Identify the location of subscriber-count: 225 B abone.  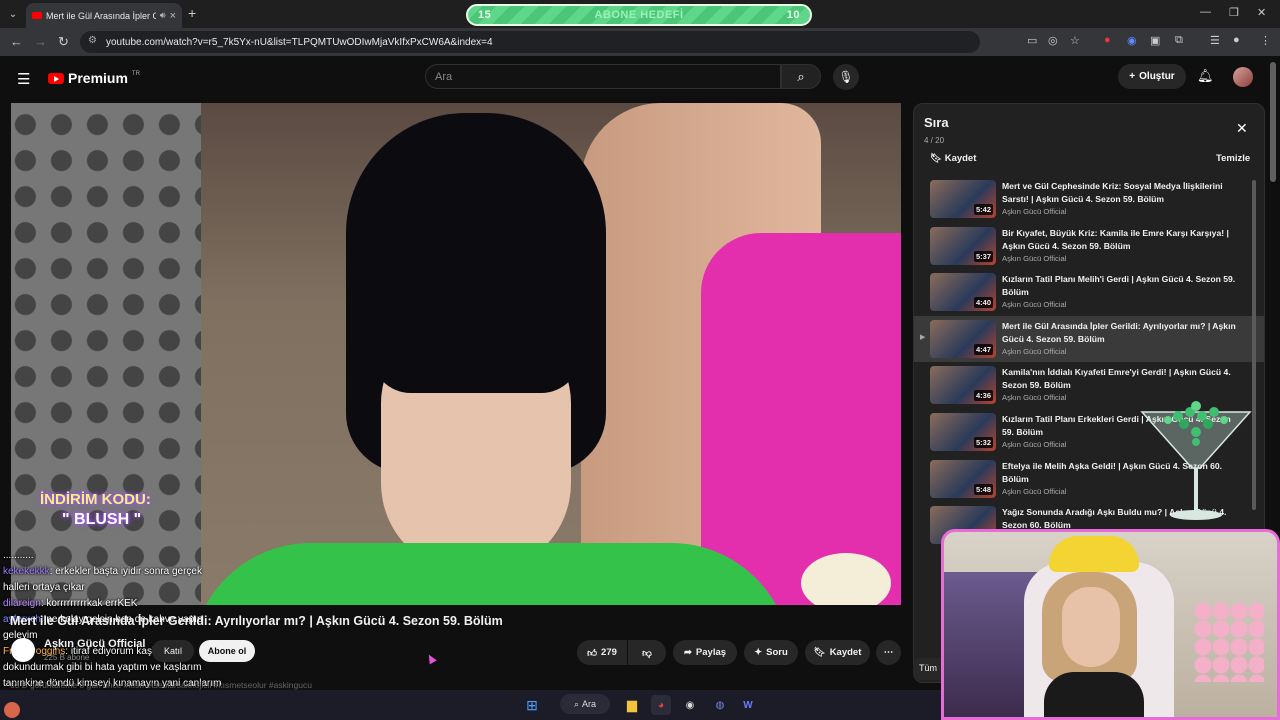
(67, 657).